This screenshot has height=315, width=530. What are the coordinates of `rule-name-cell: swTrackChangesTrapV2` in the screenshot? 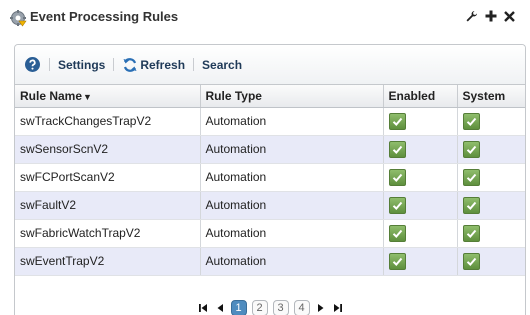 It's located at (108, 121).